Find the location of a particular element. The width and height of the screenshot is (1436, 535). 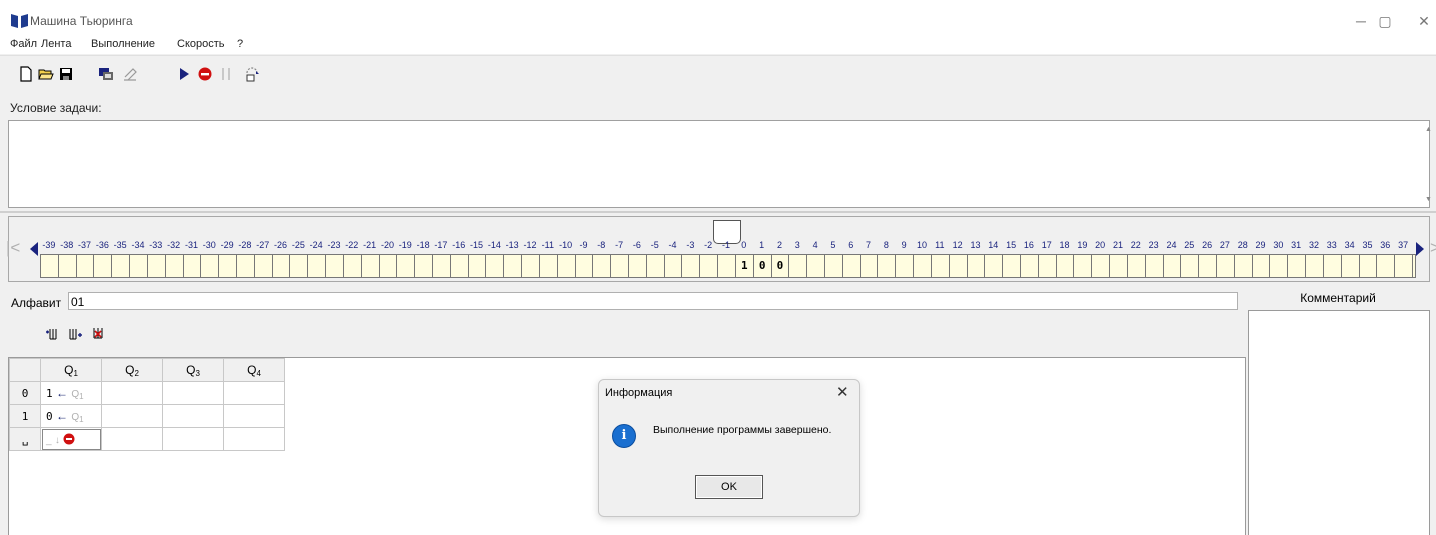

command-cell: _ ↓ is located at coordinates (71, 439).